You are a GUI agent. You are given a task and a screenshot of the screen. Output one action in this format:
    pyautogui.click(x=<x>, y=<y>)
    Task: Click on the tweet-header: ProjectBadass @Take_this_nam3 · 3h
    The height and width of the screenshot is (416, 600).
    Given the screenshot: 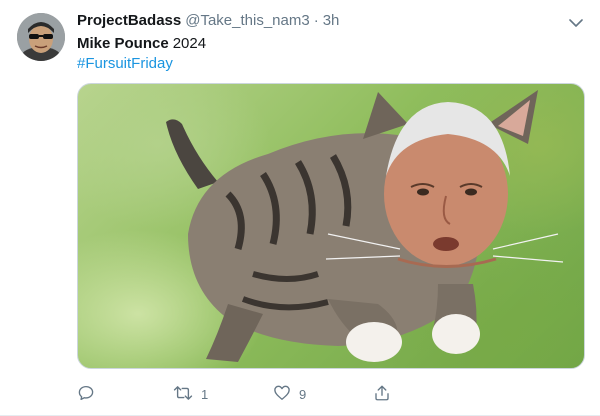 What is the action you would take?
    pyautogui.click(x=208, y=22)
    